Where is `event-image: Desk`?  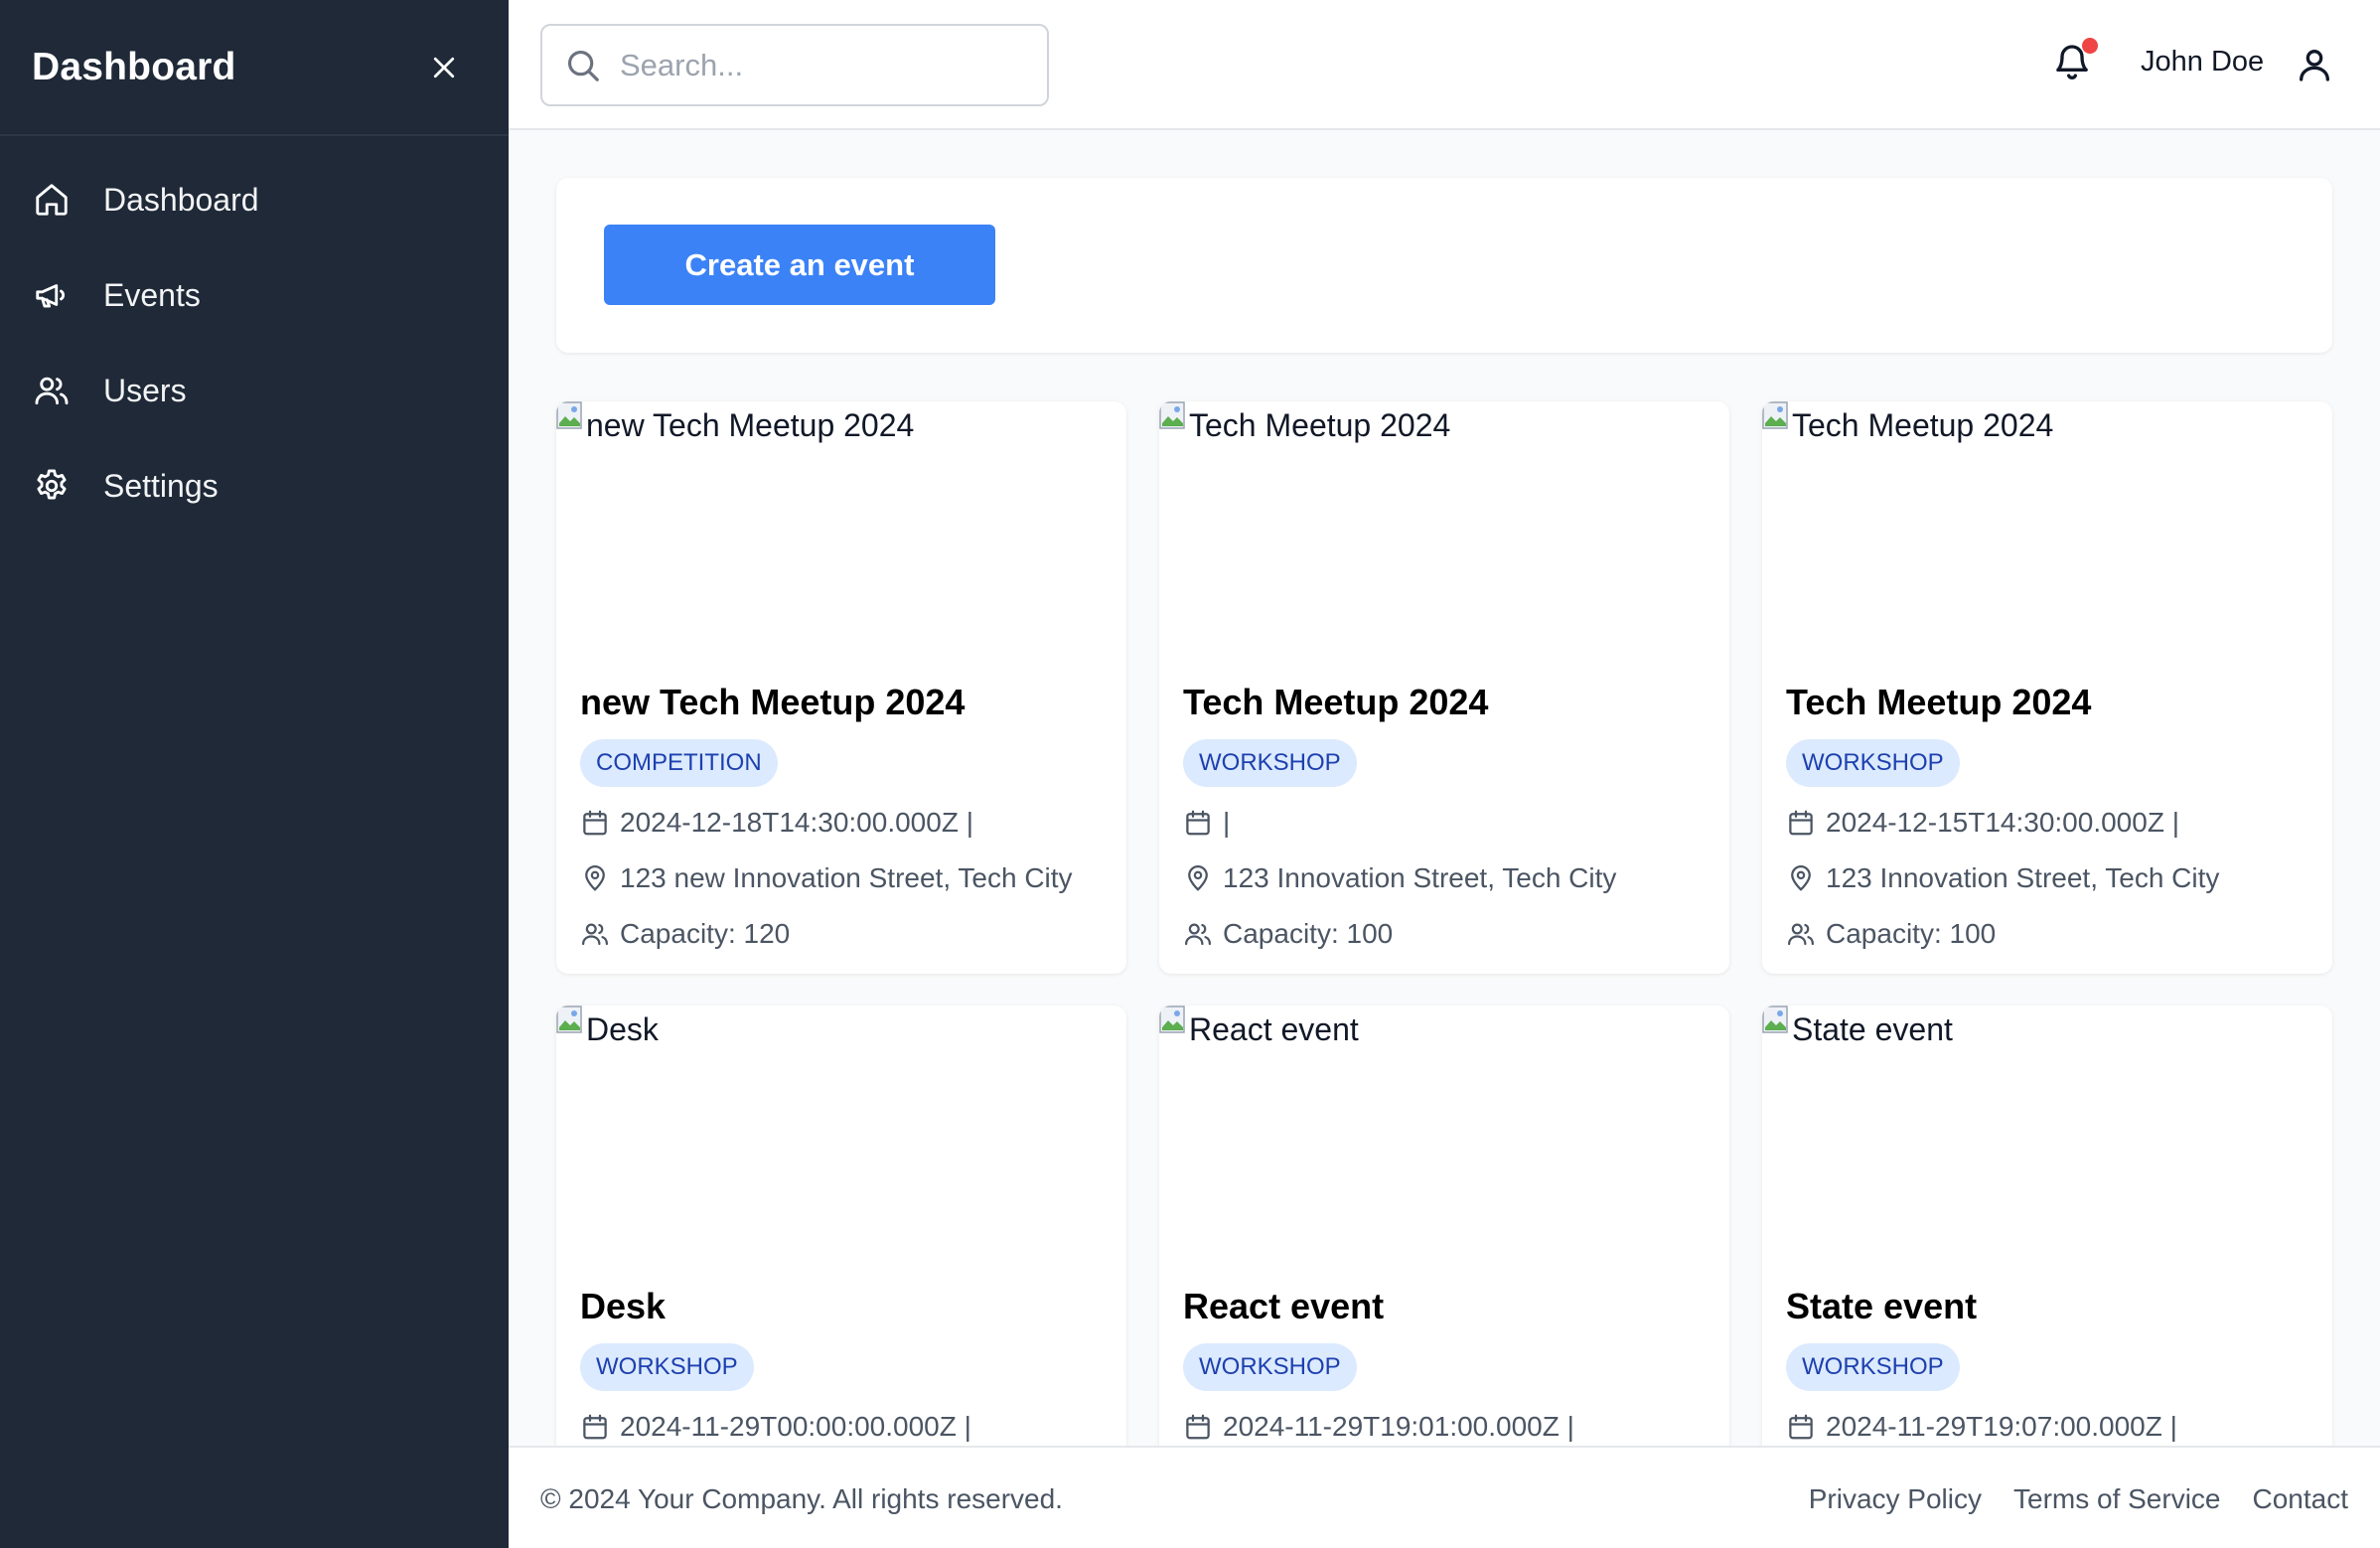 event-image: Desk is located at coordinates (841, 1138).